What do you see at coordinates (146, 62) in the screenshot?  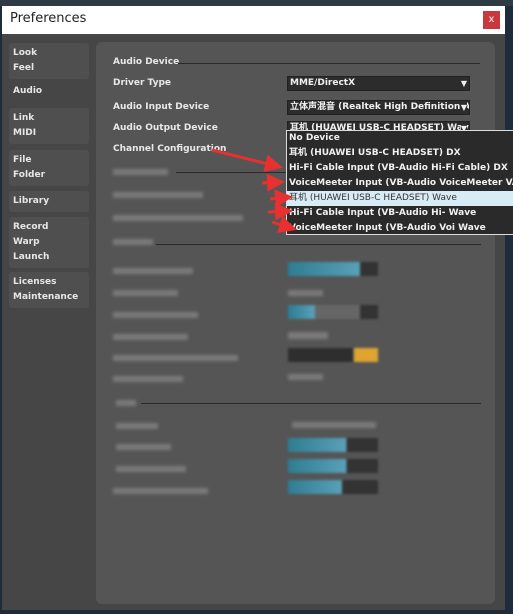 I see `section-title-audio-device: Audio Device` at bounding box center [146, 62].